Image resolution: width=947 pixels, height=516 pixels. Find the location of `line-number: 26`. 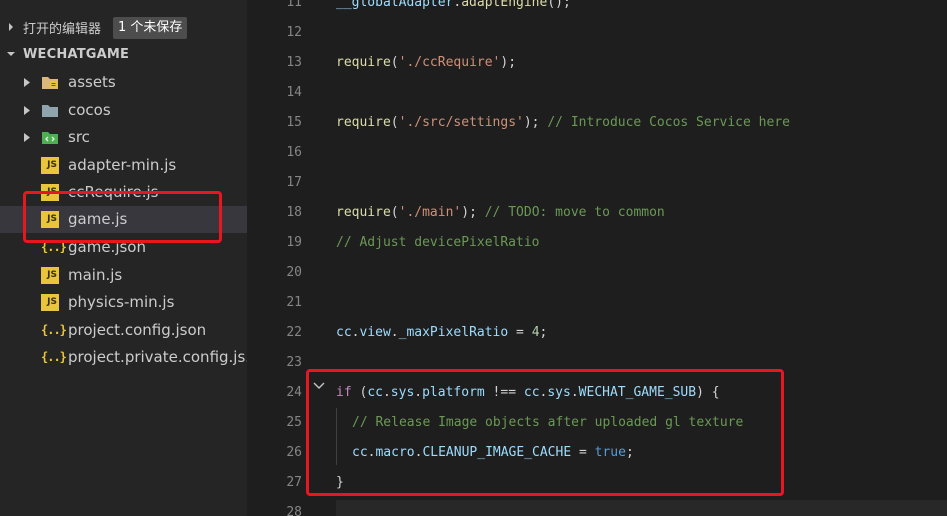

line-number: 26 is located at coordinates (294, 452).